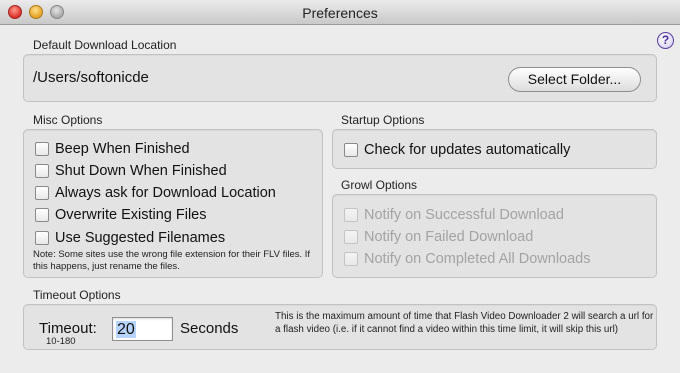 The width and height of the screenshot is (680, 373). Describe the element at coordinates (91, 77) in the screenshot. I see `download-path: /Users/softonicde` at that location.